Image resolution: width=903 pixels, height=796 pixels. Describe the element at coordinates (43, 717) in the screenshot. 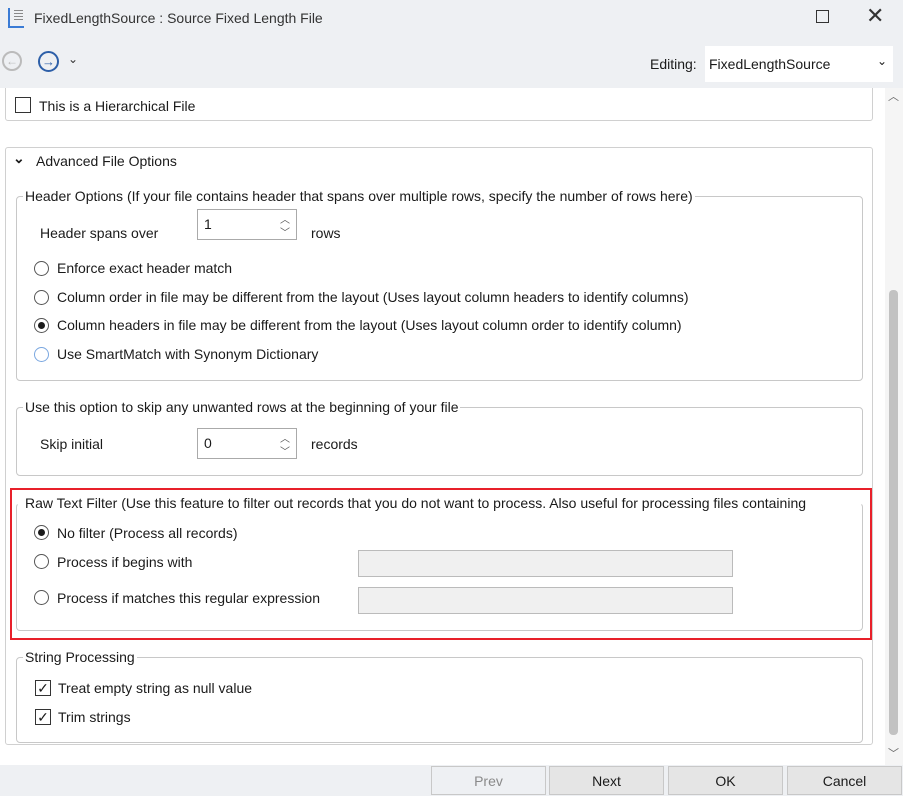

I see `trim-checkbox: ✓` at that location.